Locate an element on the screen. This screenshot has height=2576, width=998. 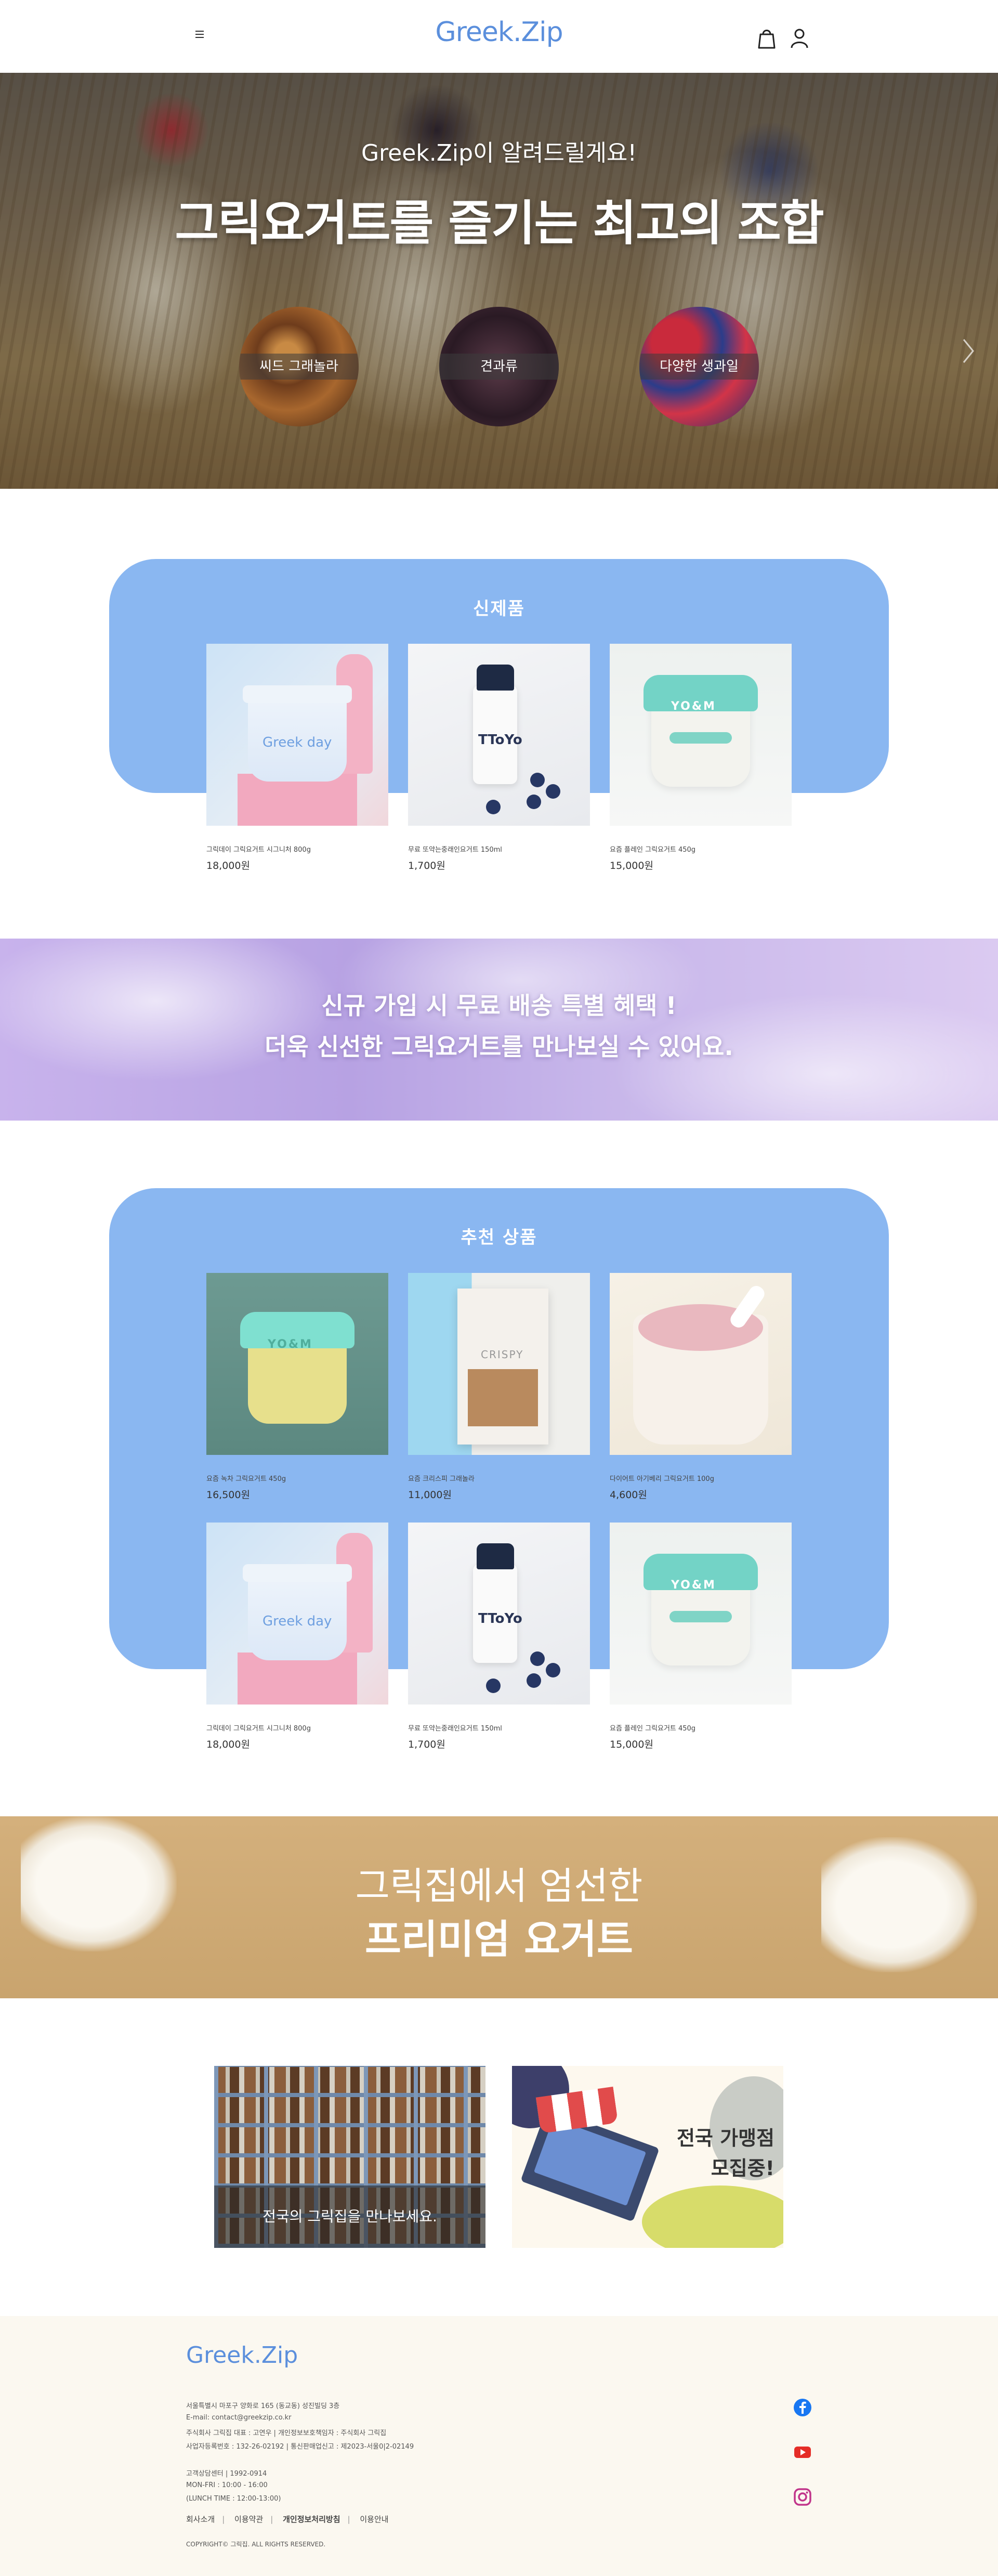
site-header: Greek.Zip is located at coordinates (499, 36).